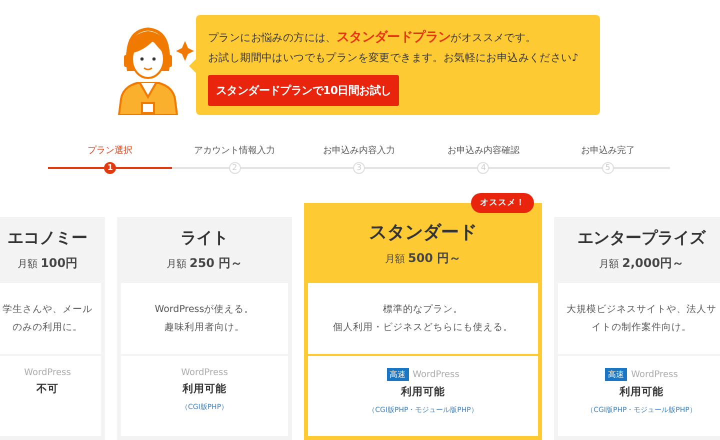 This screenshot has width=720, height=440. Describe the element at coordinates (423, 232) in the screenshot. I see `plan-name: スタンダード` at that location.